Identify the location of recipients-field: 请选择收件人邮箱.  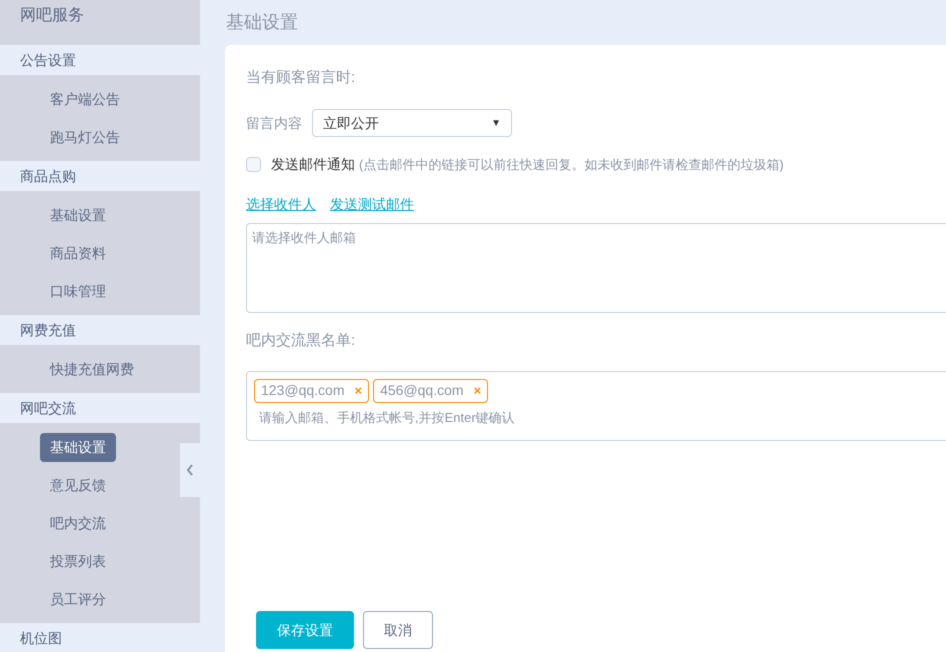
(596, 268).